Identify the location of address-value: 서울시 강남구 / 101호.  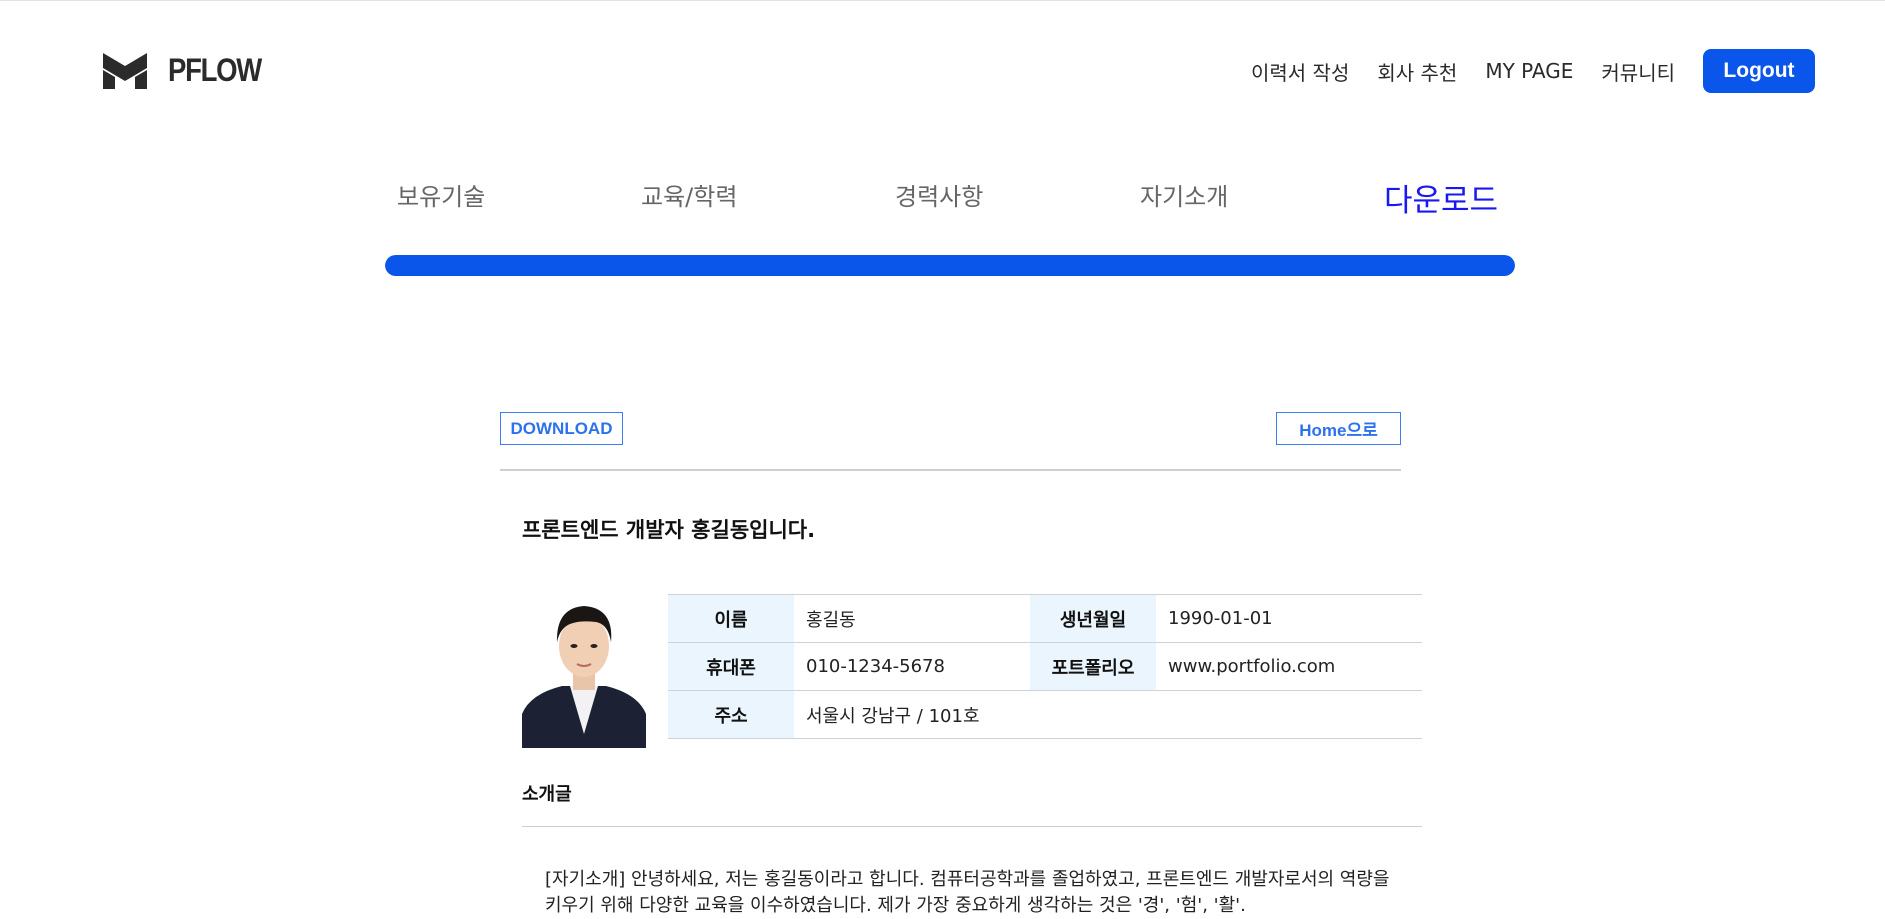
(1108, 714).